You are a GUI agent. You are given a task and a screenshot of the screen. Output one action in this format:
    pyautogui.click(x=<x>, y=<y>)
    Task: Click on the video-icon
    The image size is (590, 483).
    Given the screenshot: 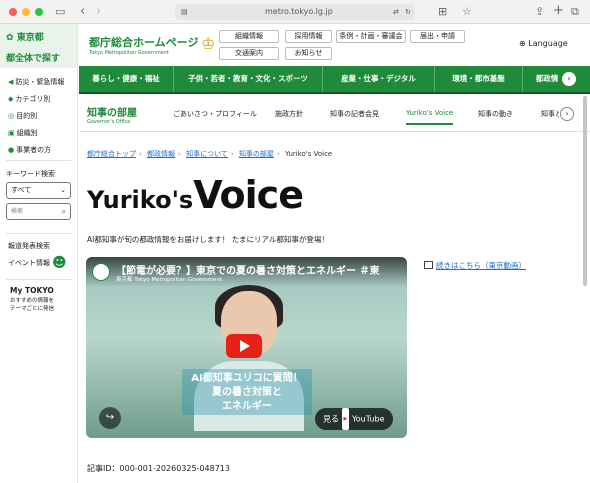 What is the action you would take?
    pyautogui.click(x=428, y=265)
    